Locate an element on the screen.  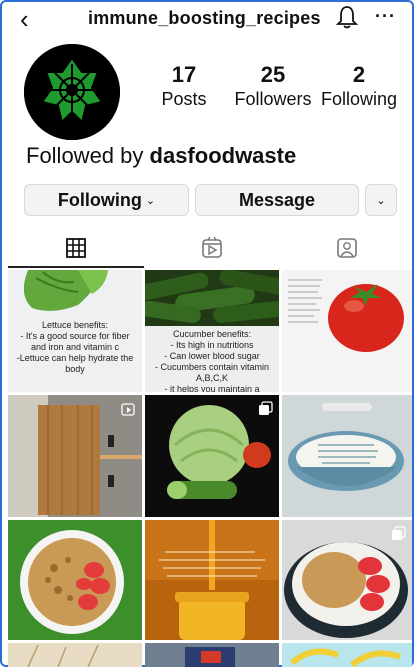
caption-line: and iron and vitamin c is located at coordinates (75, 347).